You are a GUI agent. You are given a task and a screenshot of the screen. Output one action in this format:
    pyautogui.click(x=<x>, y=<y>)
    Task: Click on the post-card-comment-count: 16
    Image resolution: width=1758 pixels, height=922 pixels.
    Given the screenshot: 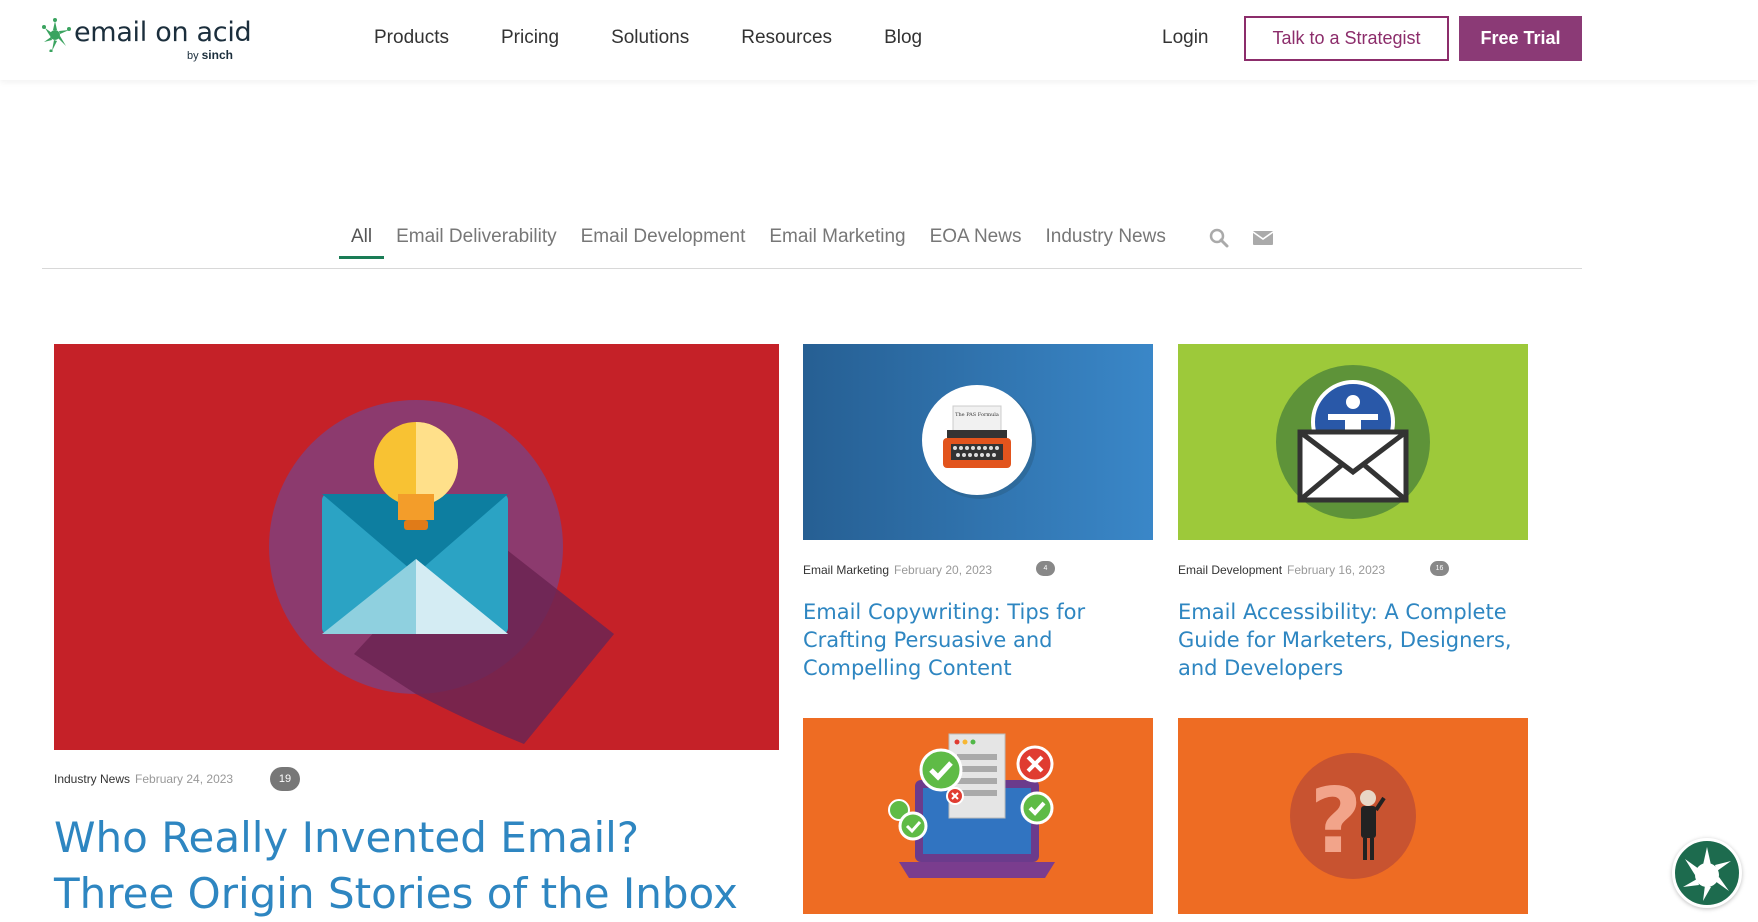 What is the action you would take?
    pyautogui.click(x=1445, y=573)
    